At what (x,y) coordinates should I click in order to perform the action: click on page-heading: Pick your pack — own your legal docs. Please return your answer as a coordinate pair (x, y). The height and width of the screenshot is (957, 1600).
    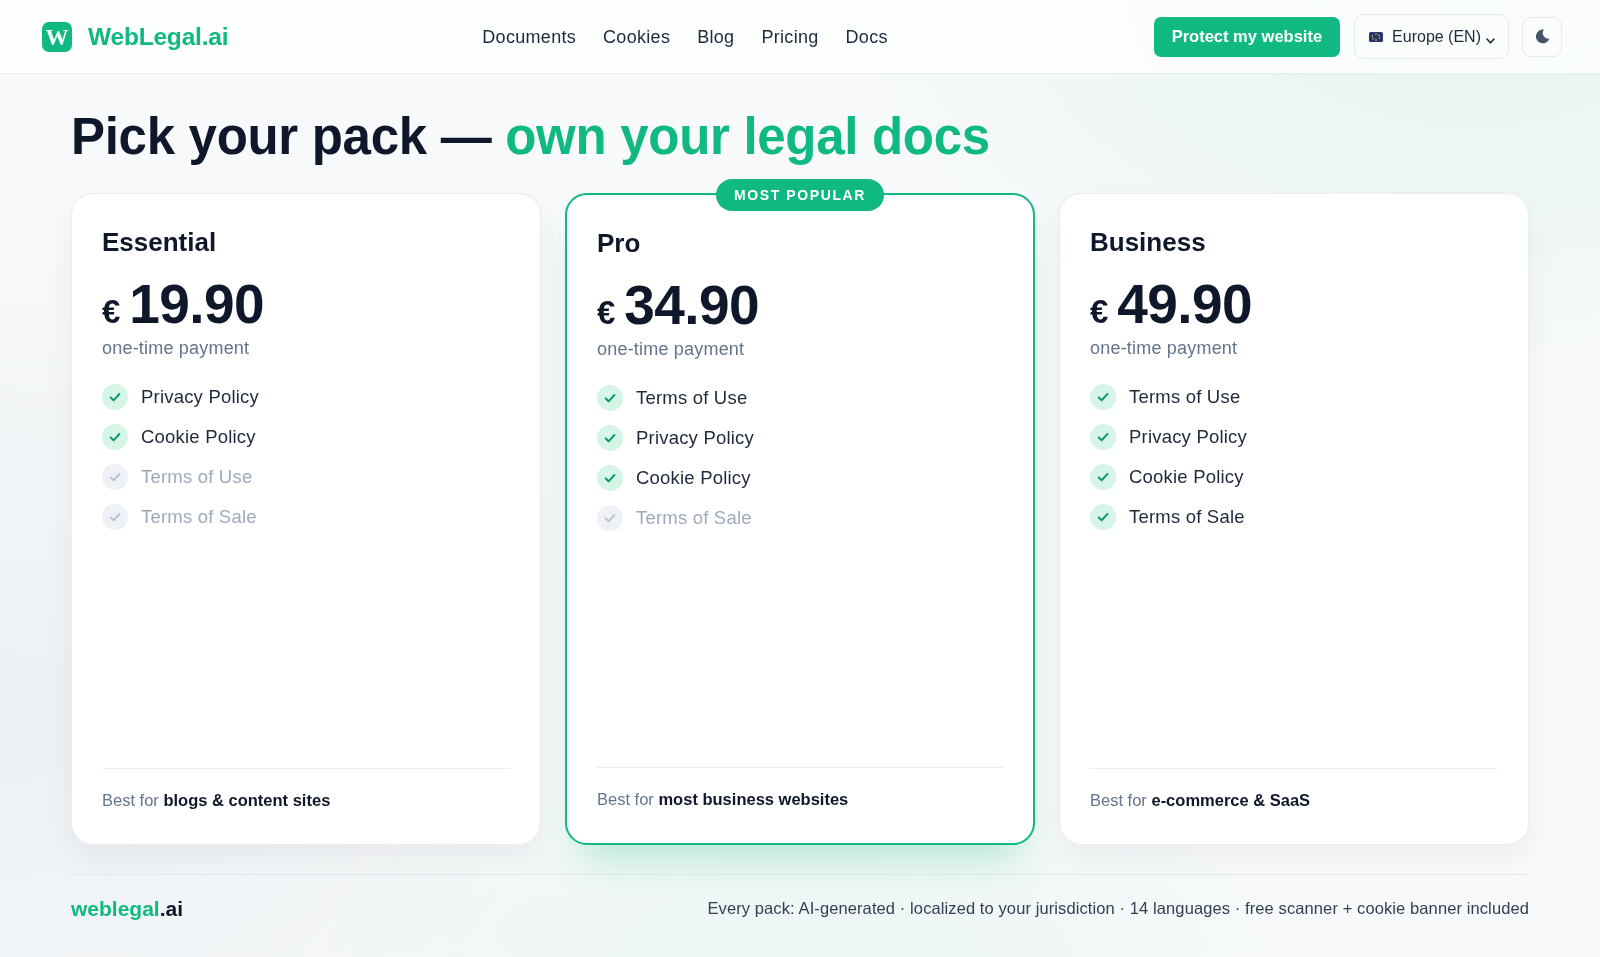
    Looking at the image, I should click on (531, 137).